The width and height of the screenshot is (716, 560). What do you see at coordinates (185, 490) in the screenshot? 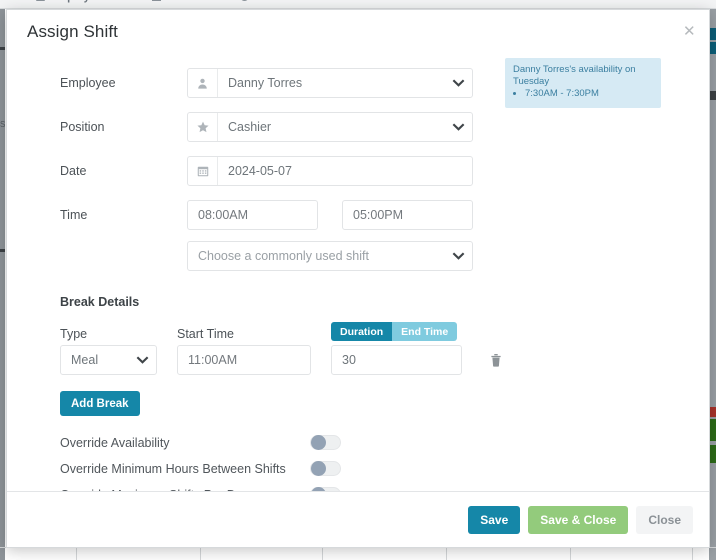
I see `toggle-label: Override Maximum Shifts Per Day` at bounding box center [185, 490].